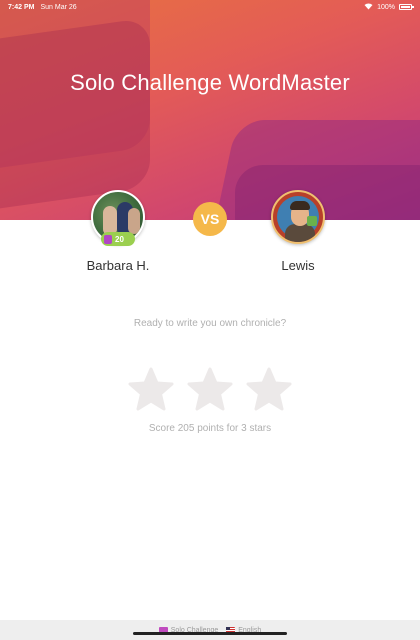 The height and width of the screenshot is (640, 420). I want to click on status-date: Sun Mar 26, so click(58, 7).